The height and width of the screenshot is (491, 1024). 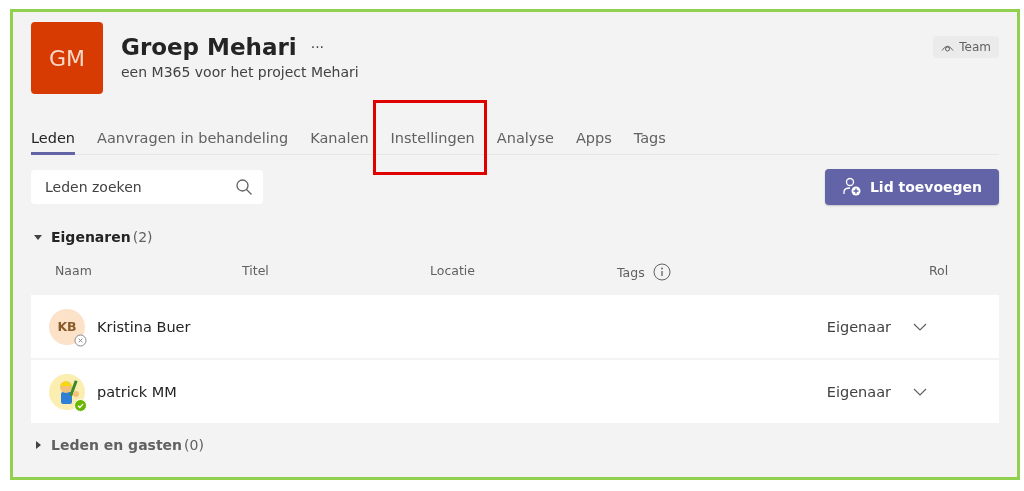 I want to click on avatar: KB, so click(x=67, y=326).